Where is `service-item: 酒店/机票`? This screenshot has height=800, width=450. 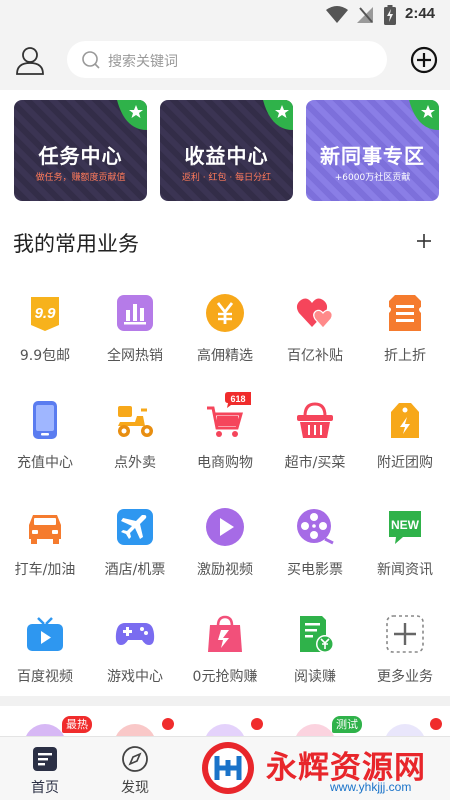
service-item: 酒店/机票 is located at coordinates (135, 552).